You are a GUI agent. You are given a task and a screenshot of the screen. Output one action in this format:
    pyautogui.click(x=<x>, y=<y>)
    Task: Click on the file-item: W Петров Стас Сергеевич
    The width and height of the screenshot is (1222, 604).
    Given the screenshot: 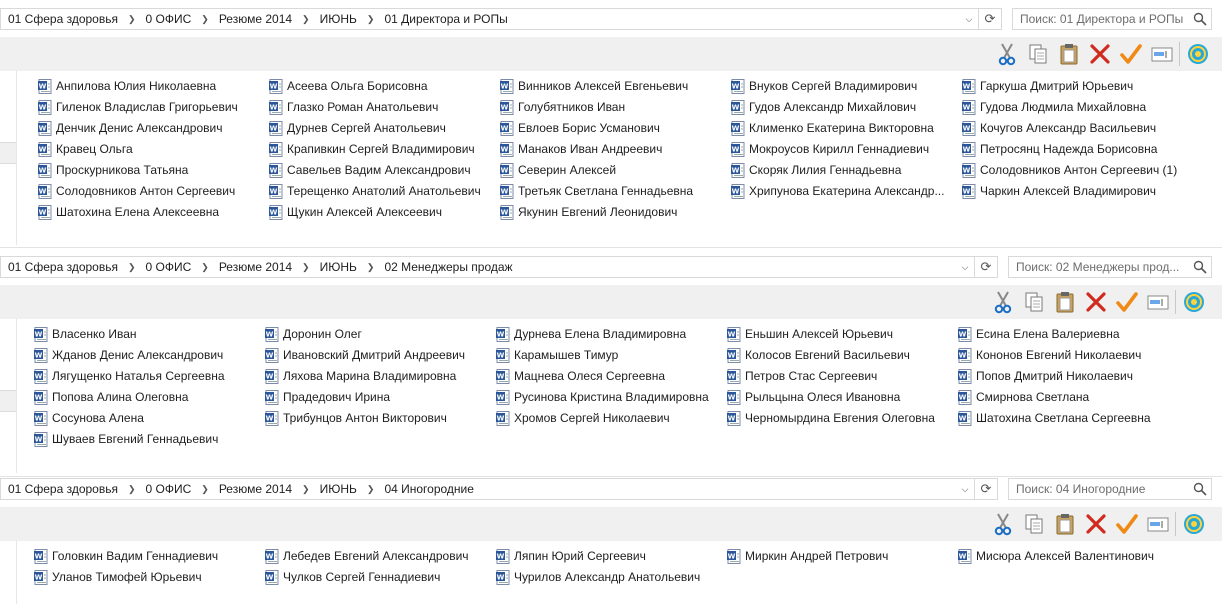 What is the action you would take?
    pyautogui.click(x=802, y=376)
    